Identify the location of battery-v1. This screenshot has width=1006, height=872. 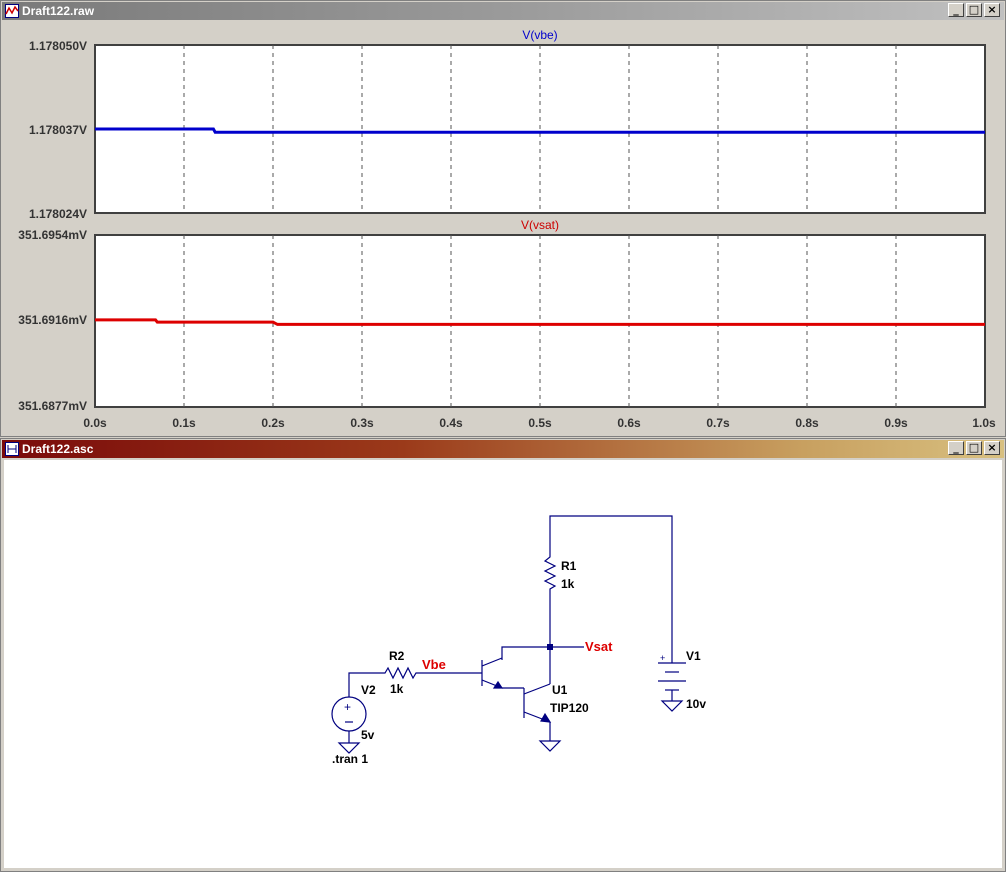
(672, 681).